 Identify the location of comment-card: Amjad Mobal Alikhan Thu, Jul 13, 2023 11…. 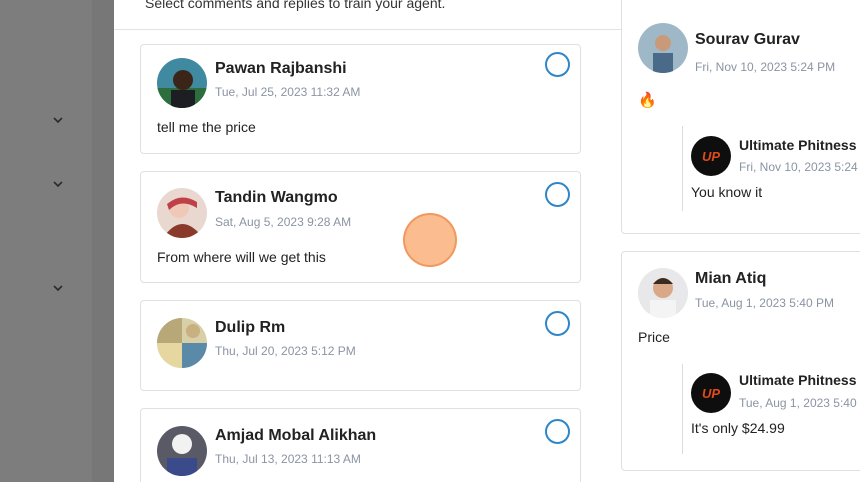
(360, 445).